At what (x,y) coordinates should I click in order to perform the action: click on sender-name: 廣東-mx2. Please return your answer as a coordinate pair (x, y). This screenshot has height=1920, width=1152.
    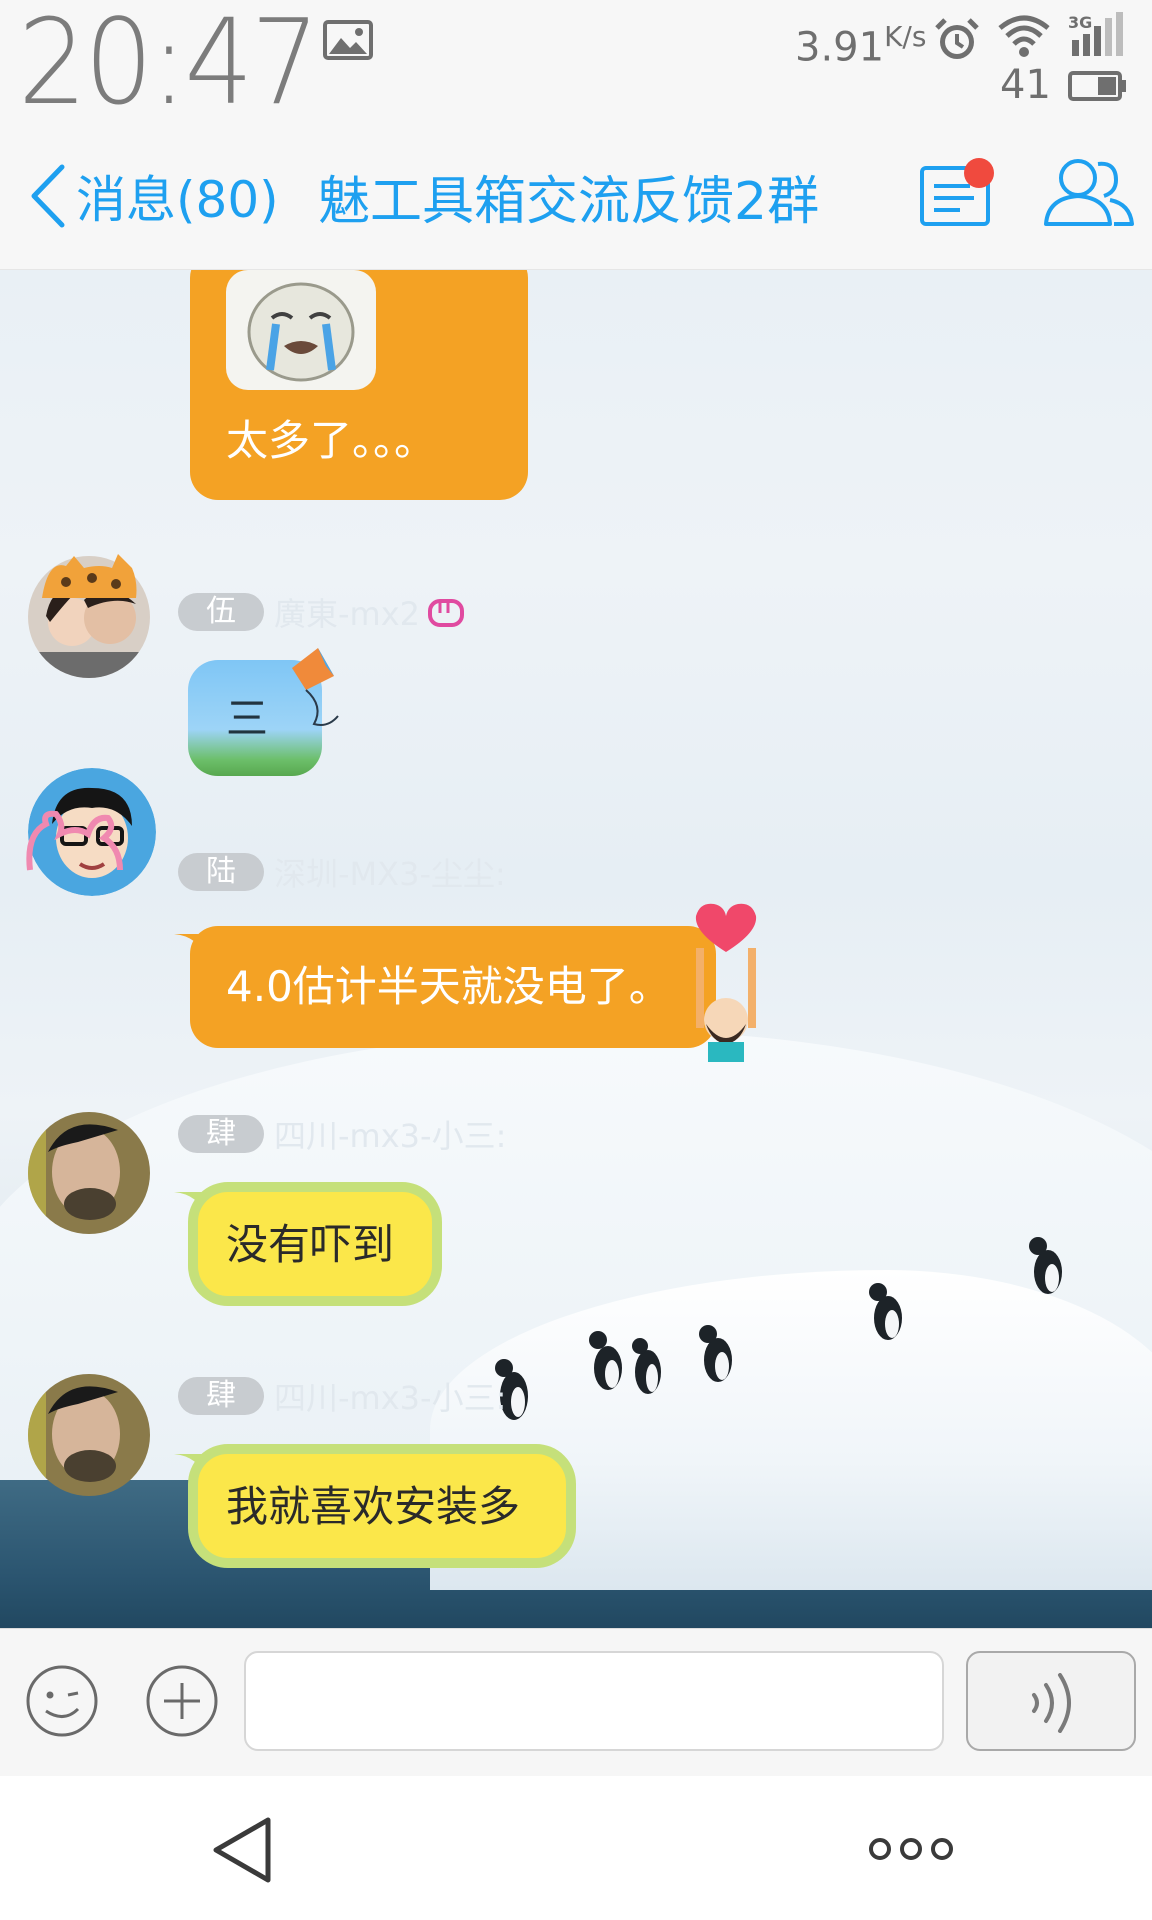
    Looking at the image, I should click on (347, 612).